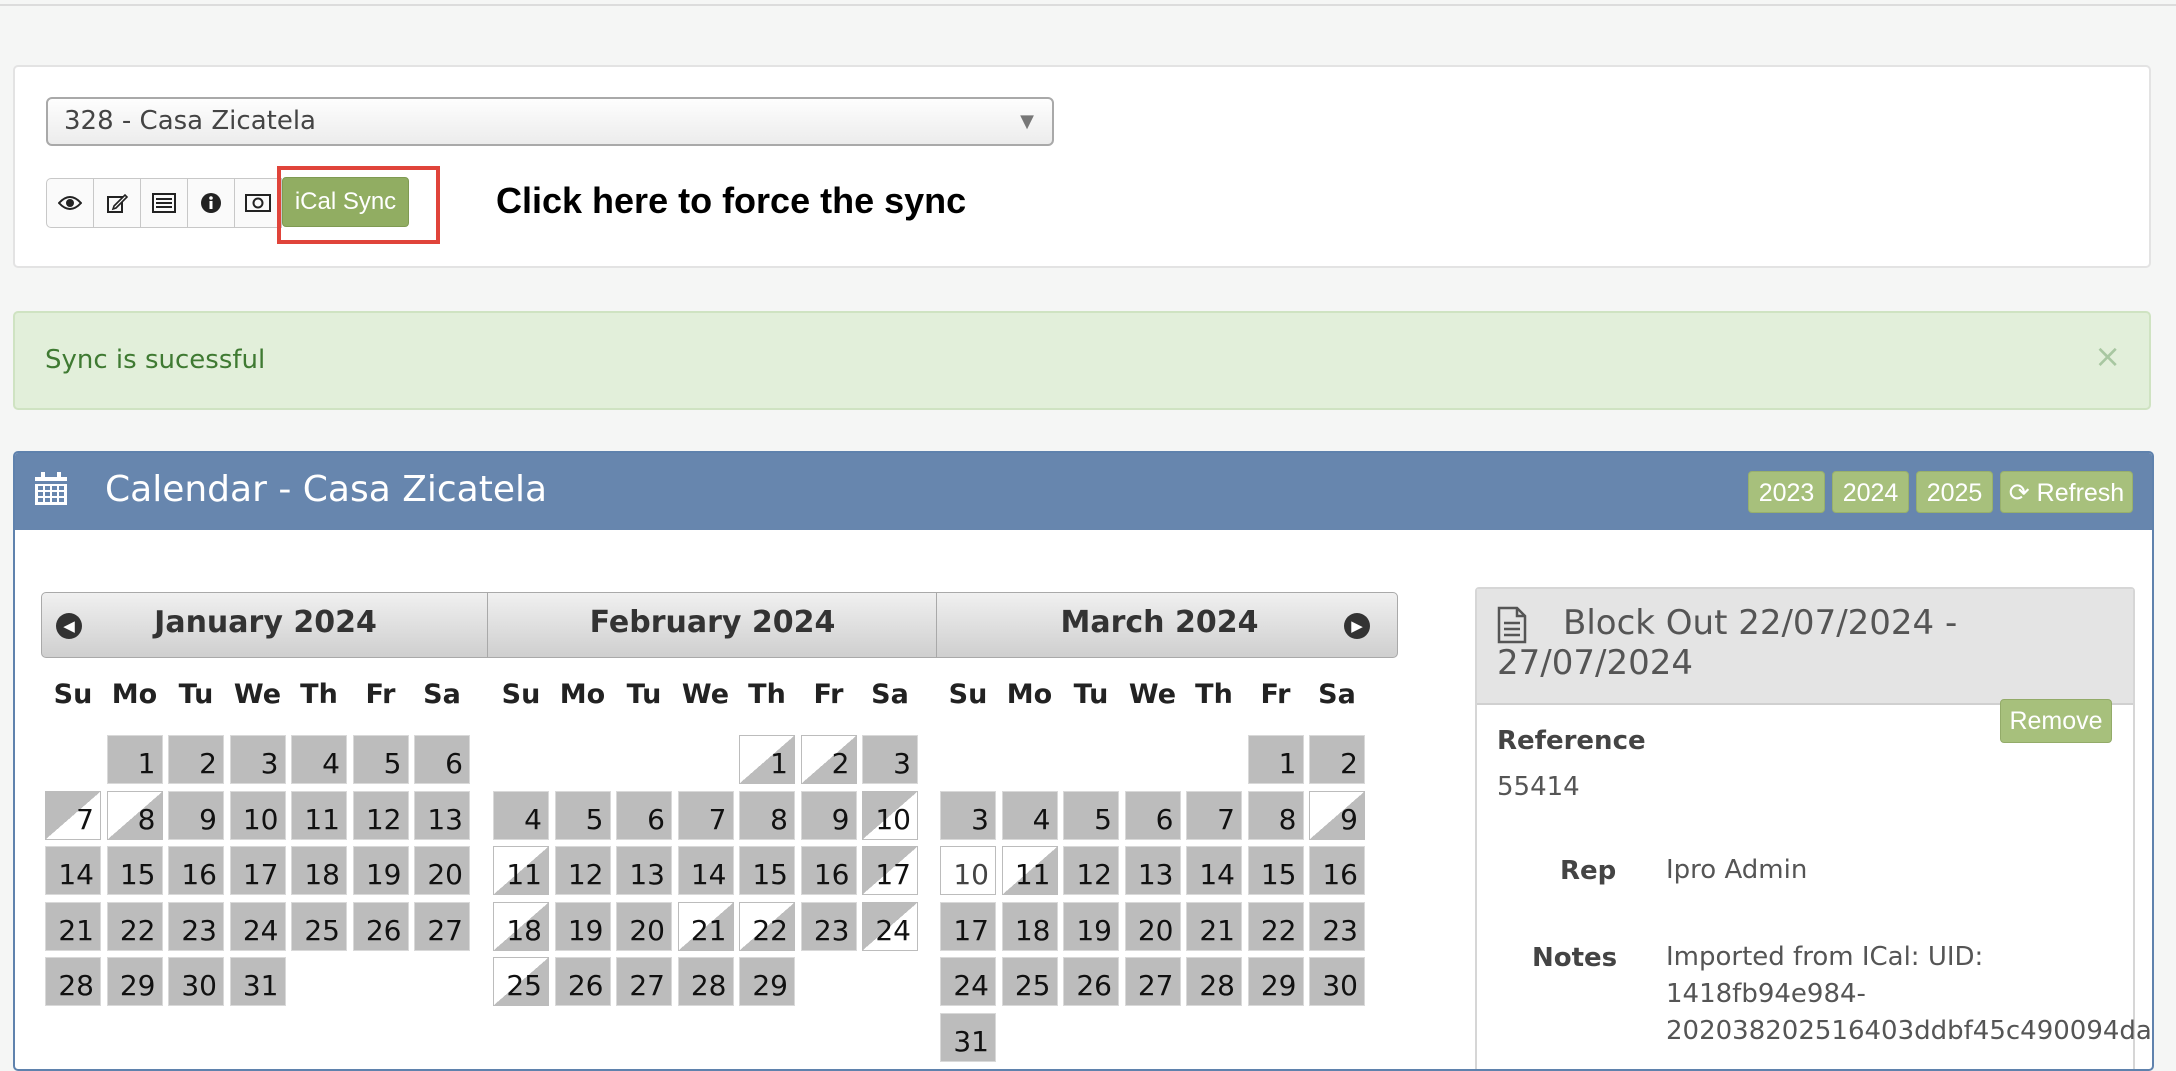  I want to click on year-2023-button: 2023, so click(1786, 492).